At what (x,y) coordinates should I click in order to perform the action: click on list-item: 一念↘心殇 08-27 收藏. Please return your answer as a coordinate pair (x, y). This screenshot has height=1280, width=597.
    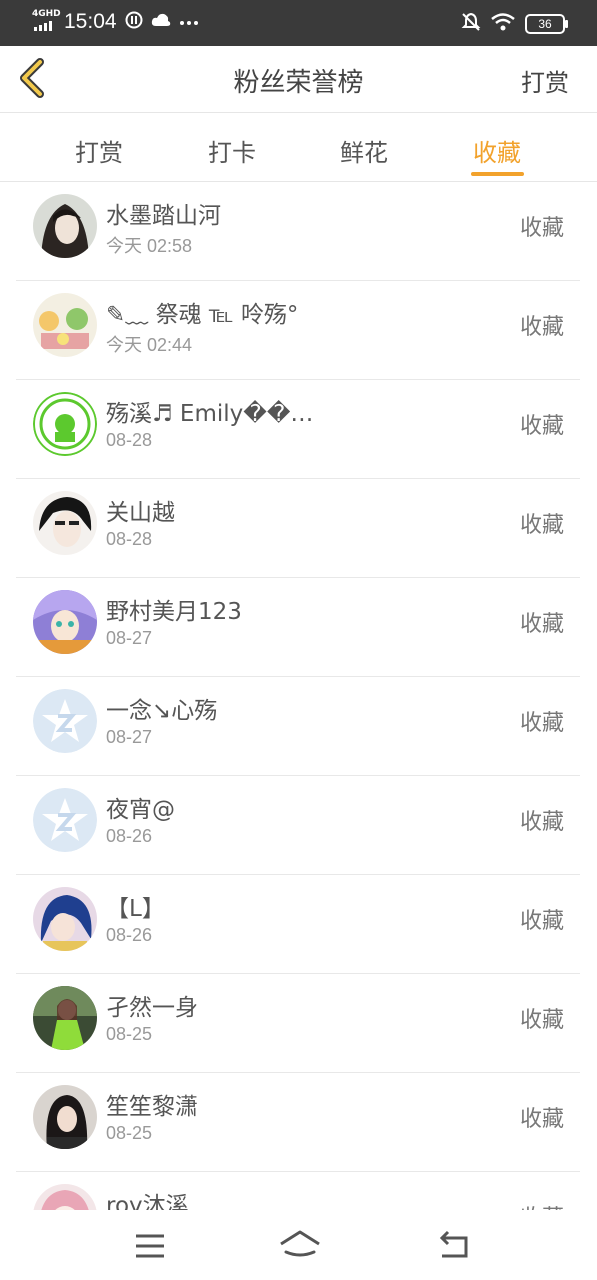
    Looking at the image, I should click on (298, 726).